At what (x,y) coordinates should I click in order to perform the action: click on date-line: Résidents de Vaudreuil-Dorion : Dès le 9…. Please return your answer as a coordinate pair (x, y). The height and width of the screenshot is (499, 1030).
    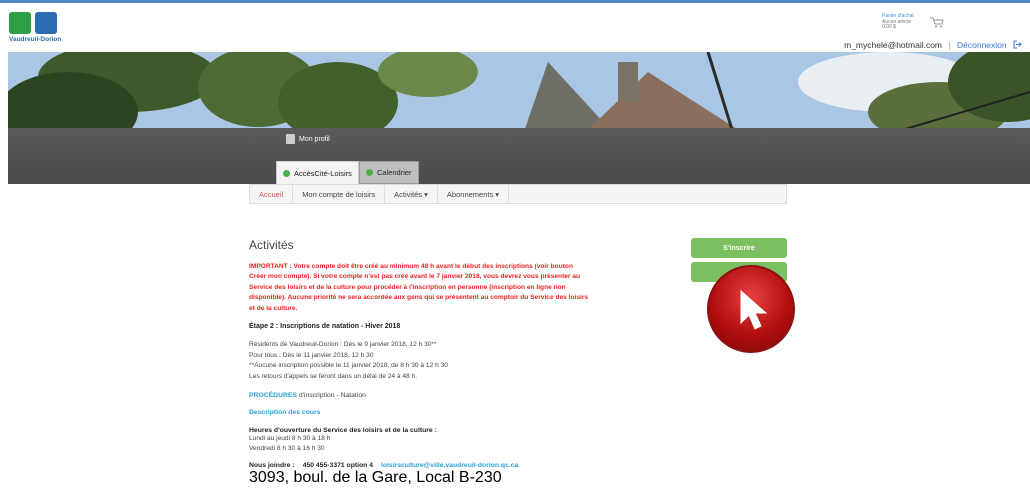
    Looking at the image, I should click on (343, 345).